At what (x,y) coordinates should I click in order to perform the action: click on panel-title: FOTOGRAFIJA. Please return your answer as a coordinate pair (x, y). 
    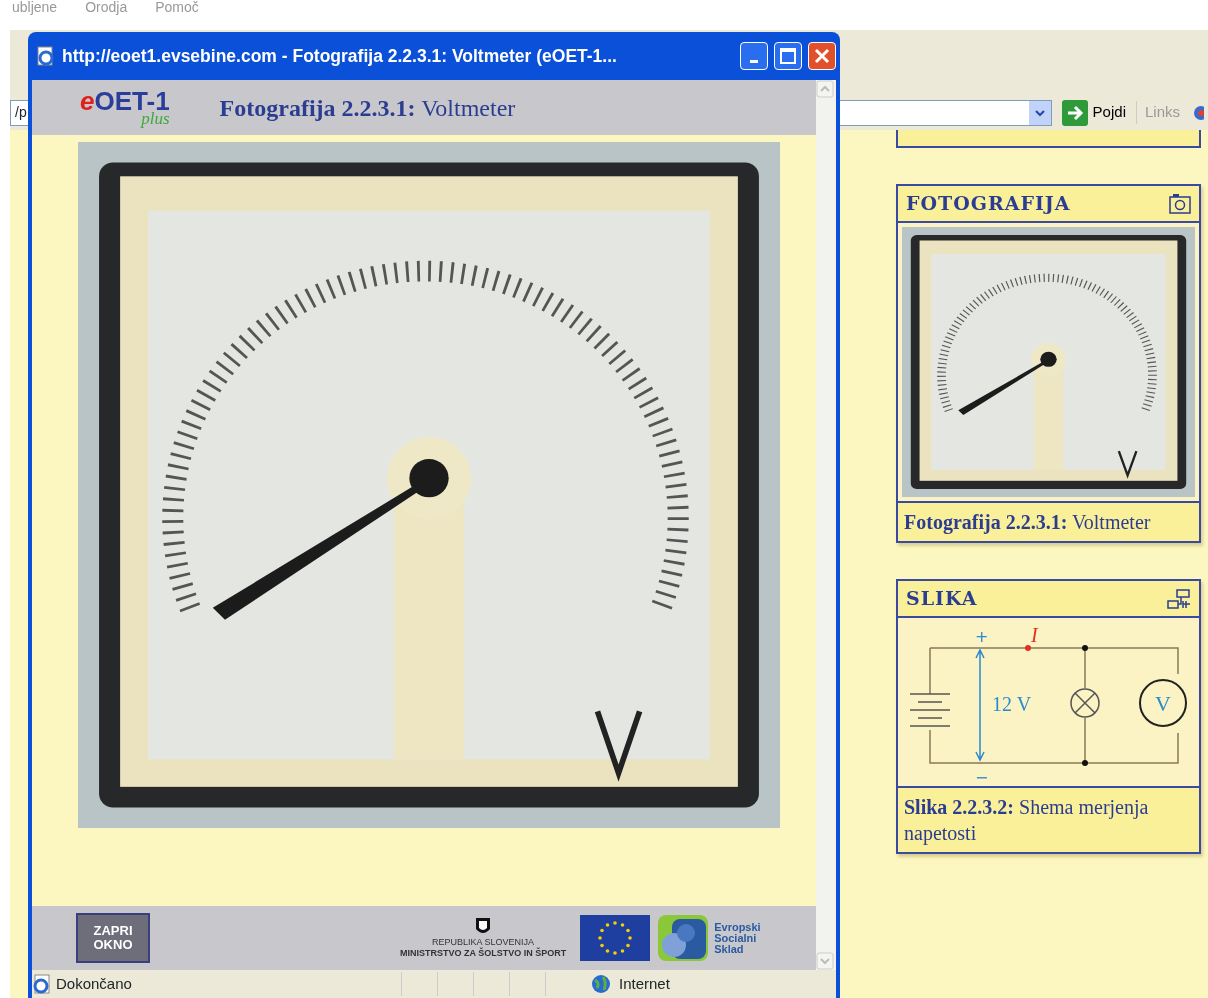
    Looking at the image, I should click on (988, 204).